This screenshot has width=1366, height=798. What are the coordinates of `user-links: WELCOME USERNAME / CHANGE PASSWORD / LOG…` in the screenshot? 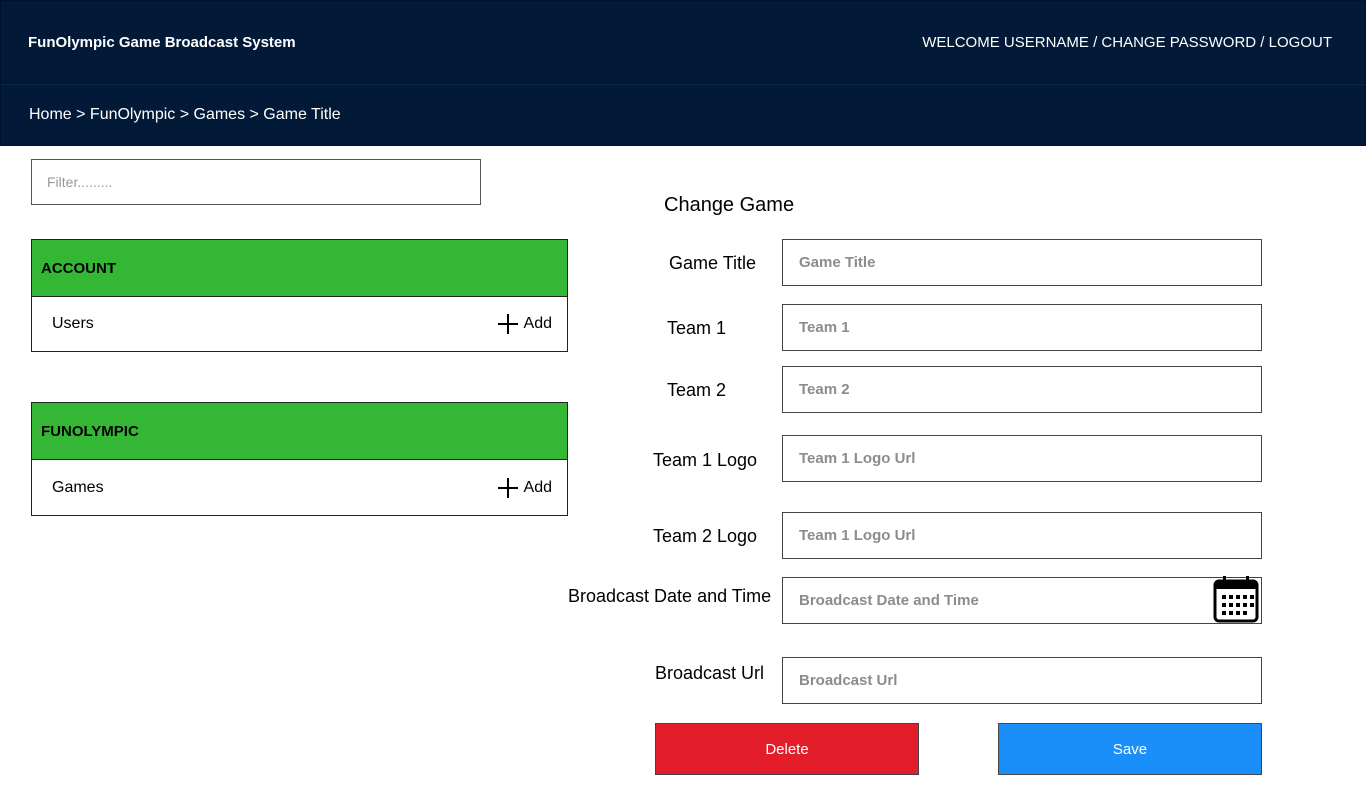 It's located at (1127, 42).